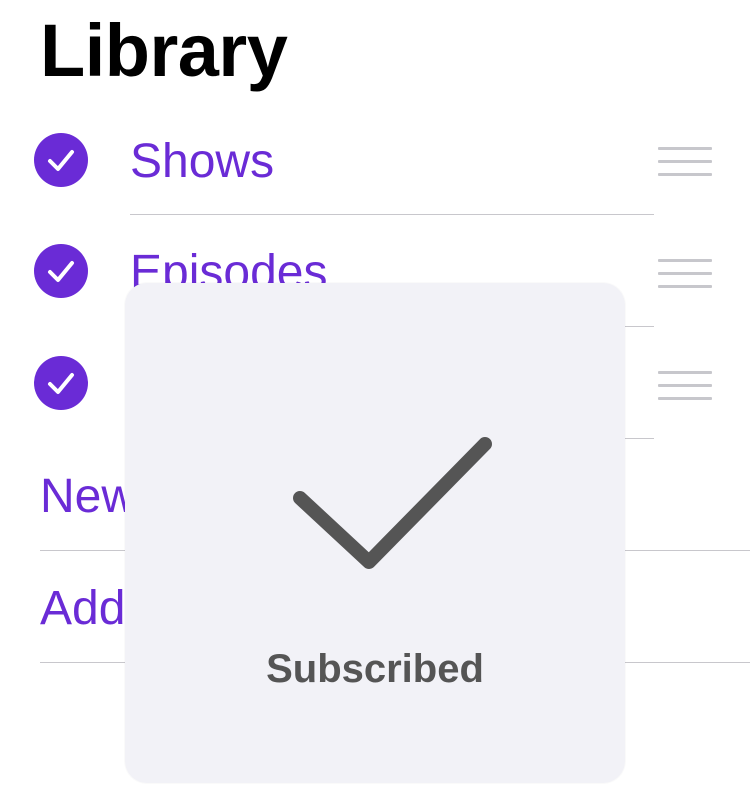 The width and height of the screenshot is (750, 788). What do you see at coordinates (202, 161) in the screenshot?
I see `library-row-label: Shows` at bounding box center [202, 161].